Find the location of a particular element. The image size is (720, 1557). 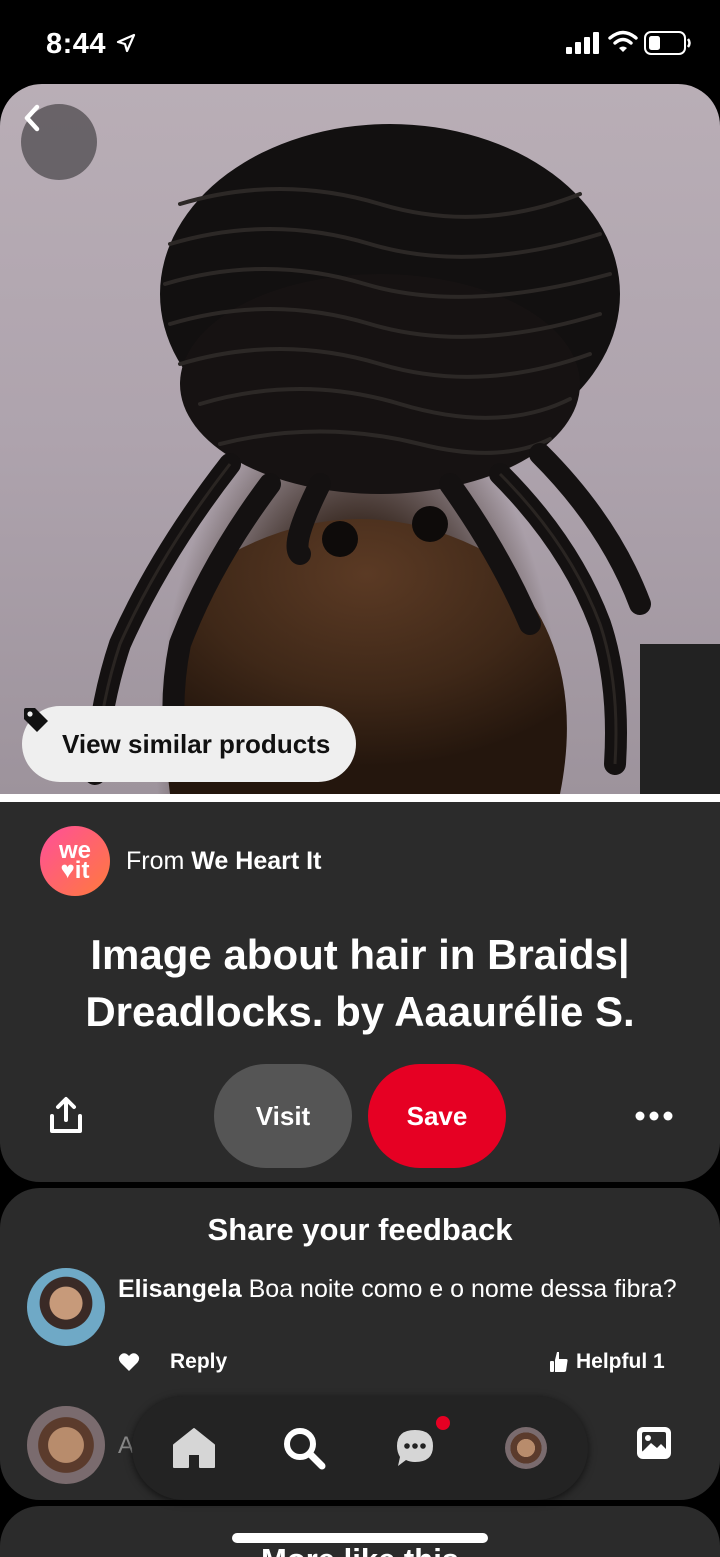

nav-messages is located at coordinates (415, 1448).